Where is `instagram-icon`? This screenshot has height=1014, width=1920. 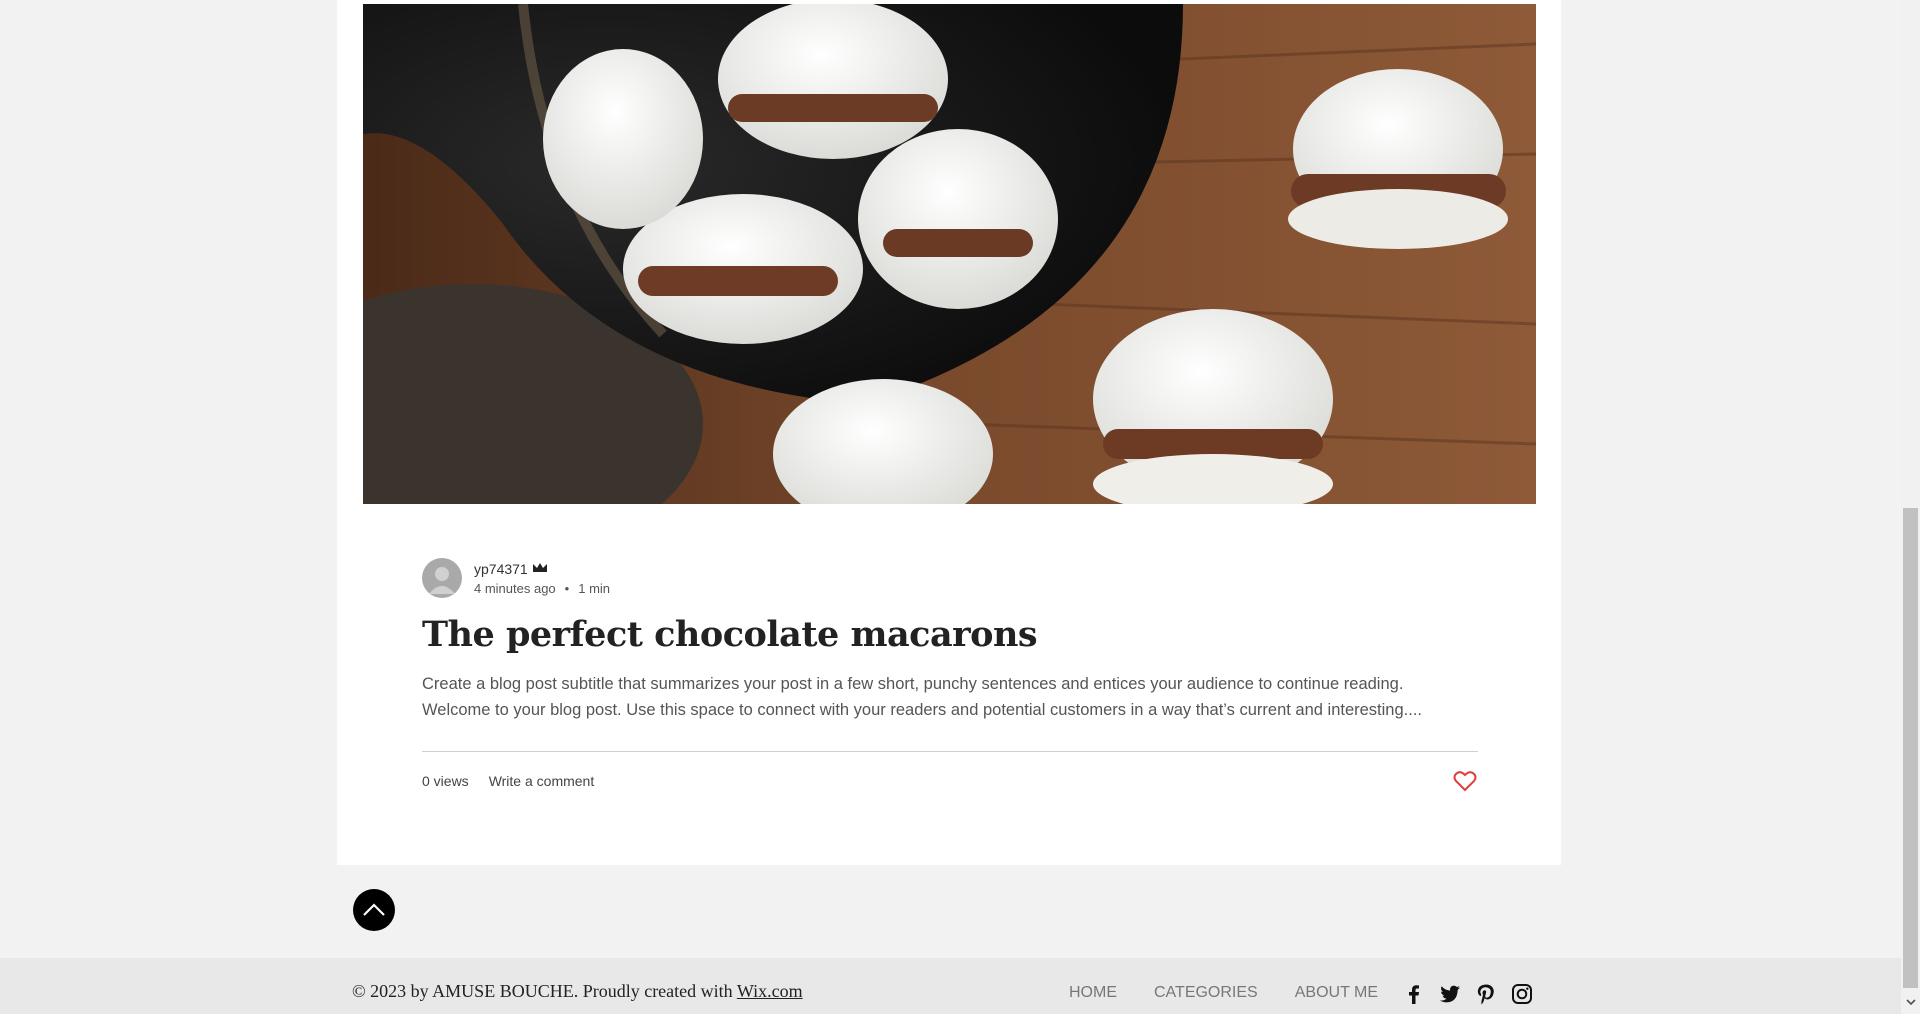
instagram-icon is located at coordinates (1522, 994).